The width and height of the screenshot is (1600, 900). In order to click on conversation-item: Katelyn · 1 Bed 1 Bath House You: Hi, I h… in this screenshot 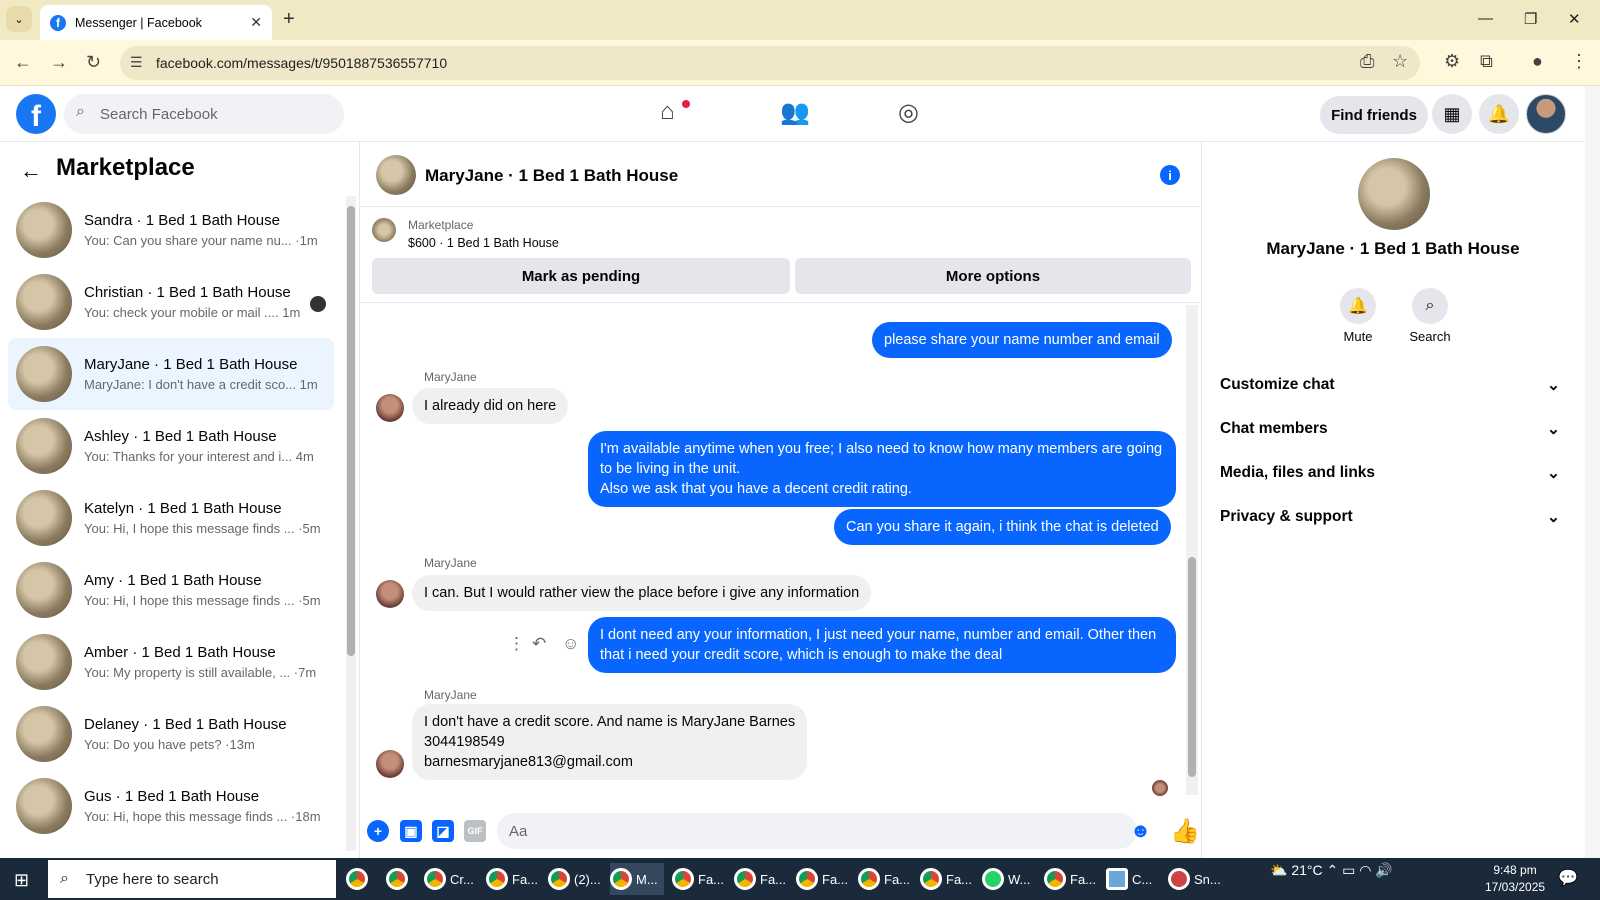, I will do `click(171, 518)`.